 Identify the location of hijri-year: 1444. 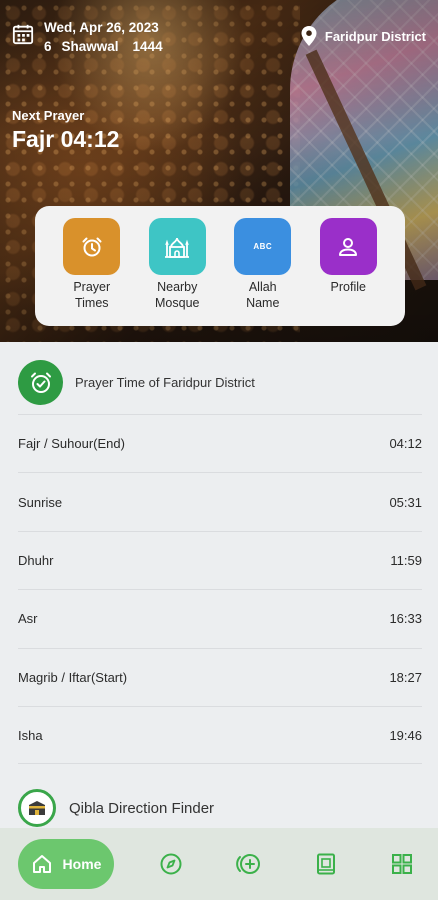
(147, 46).